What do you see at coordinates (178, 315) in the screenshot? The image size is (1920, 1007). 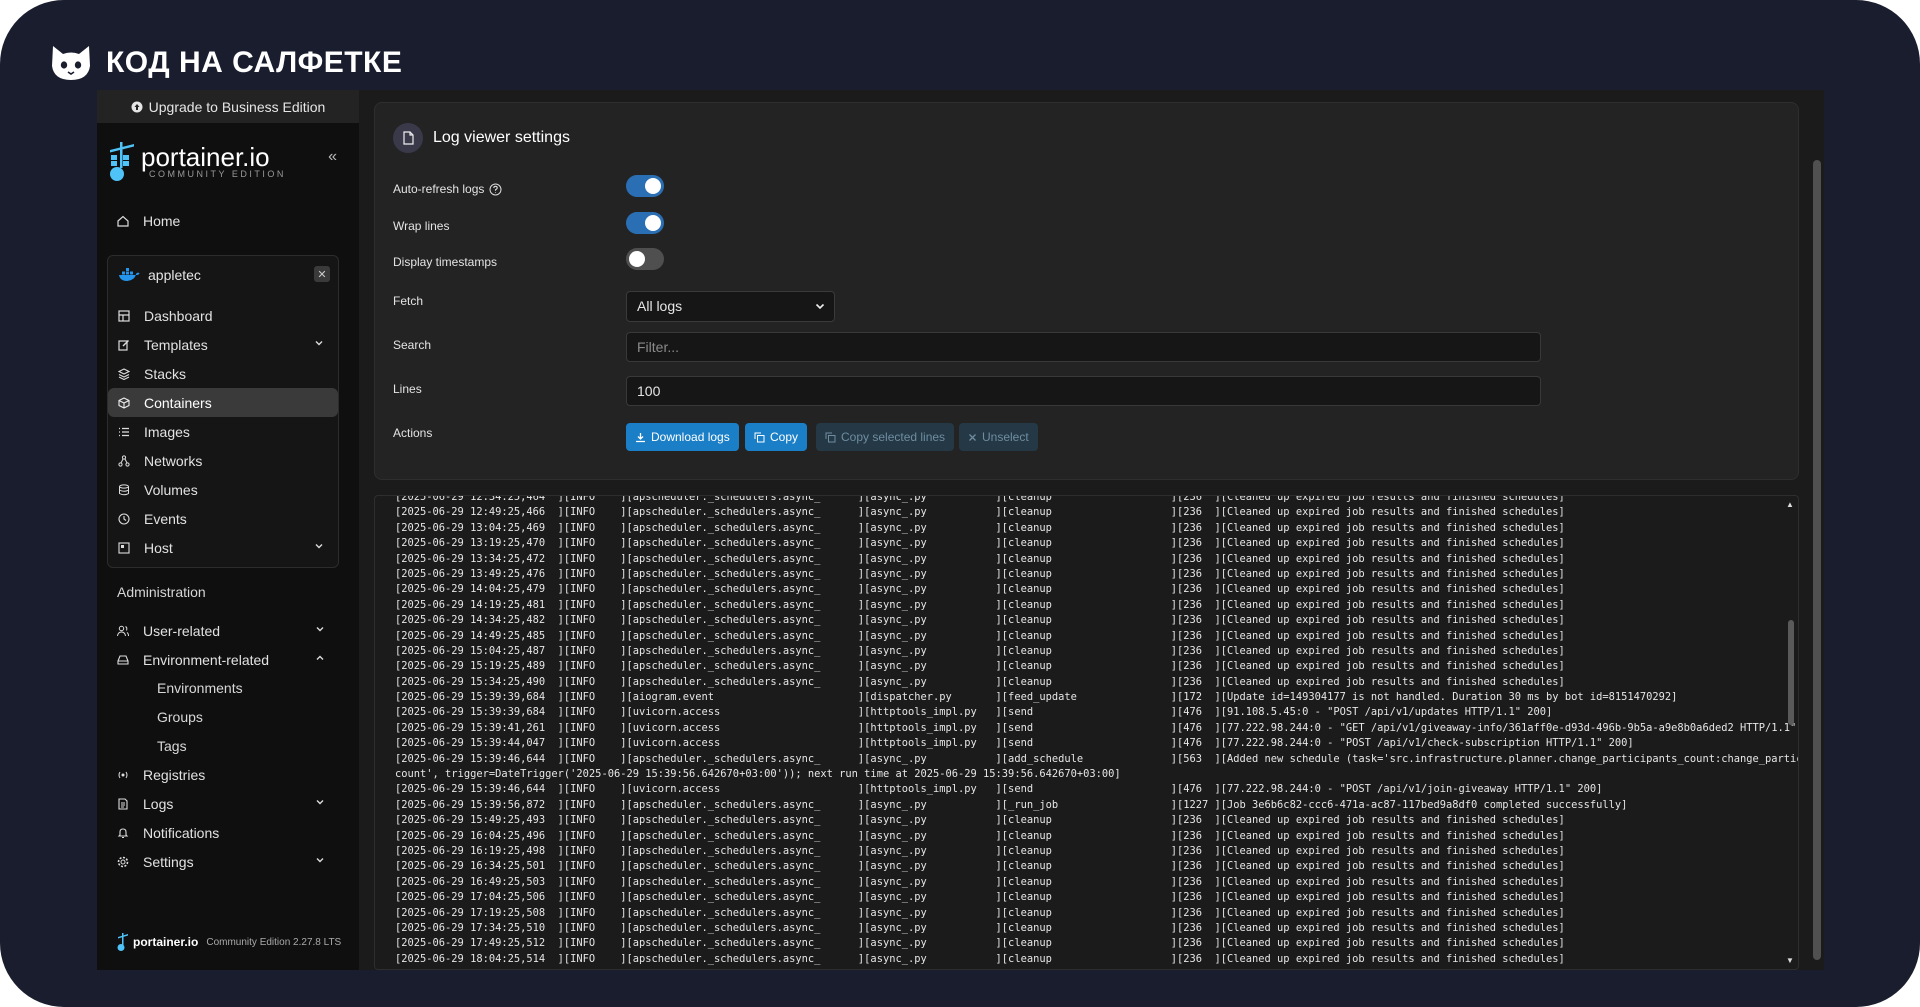 I see `sidebar-item-label: Dashboard` at bounding box center [178, 315].